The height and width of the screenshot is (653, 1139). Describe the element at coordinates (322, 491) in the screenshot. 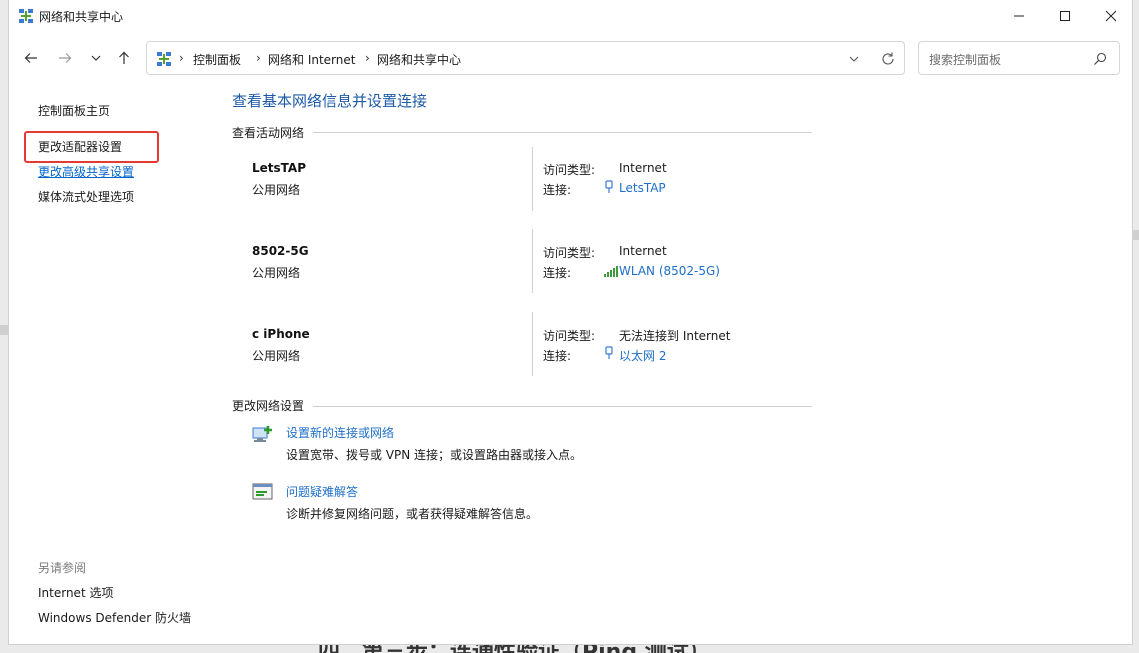

I see `troubleshoot-link: 问题疑难解答` at that location.